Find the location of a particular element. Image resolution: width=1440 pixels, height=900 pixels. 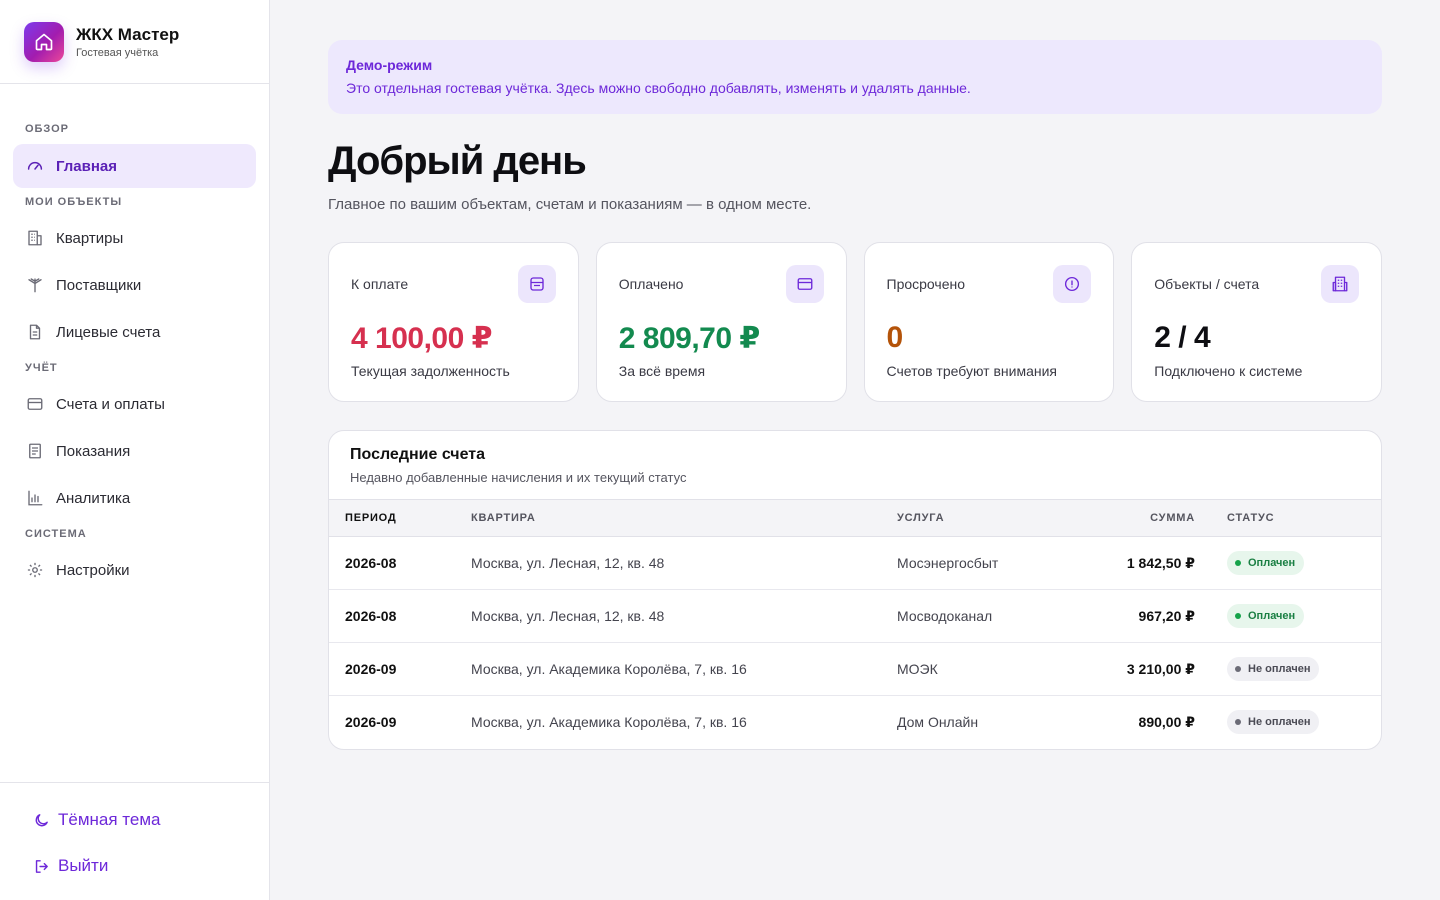

home-icon is located at coordinates (44, 41).